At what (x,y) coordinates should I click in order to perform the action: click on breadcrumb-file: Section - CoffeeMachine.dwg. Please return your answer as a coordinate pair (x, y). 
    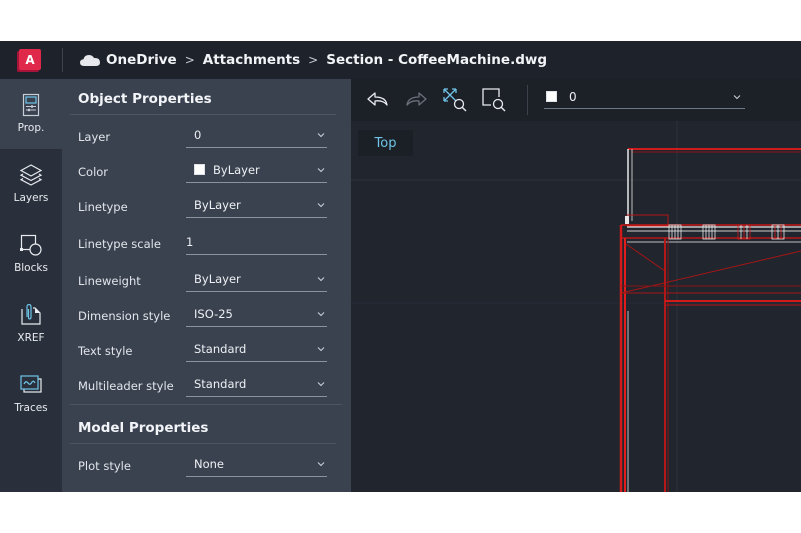
    Looking at the image, I should click on (436, 60).